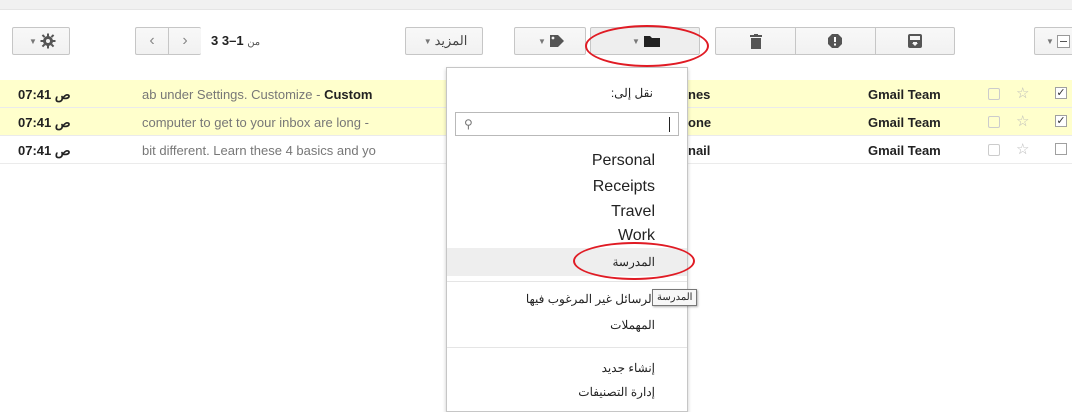 The height and width of the screenshot is (412, 1072). I want to click on select-button: ▼, so click(1053, 41).